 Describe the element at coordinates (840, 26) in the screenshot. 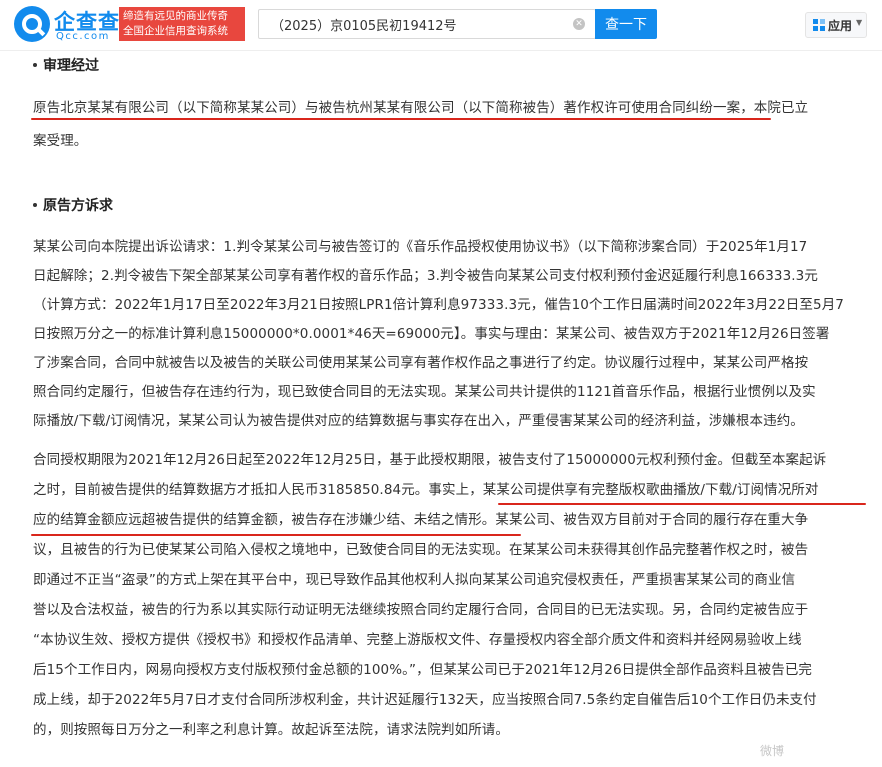

I see `app-menu-label: 应用` at that location.